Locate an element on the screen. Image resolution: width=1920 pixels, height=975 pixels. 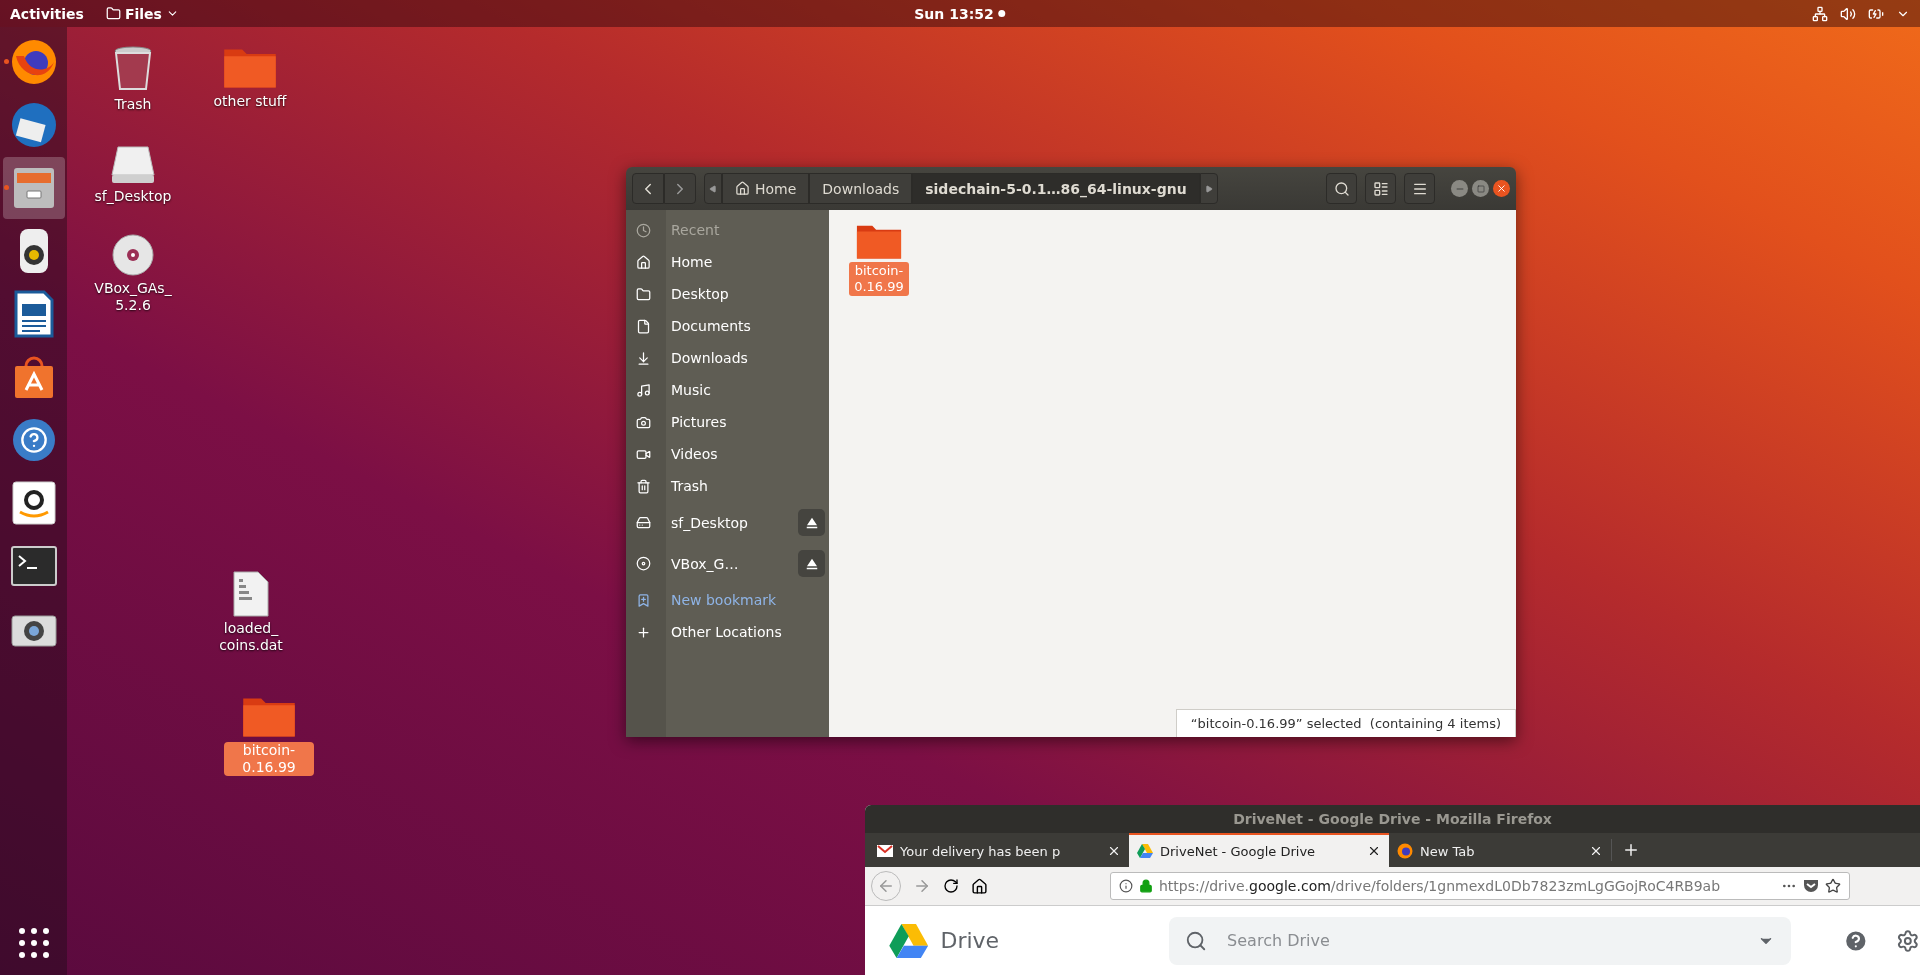
clock: Sun 13:52 is located at coordinates (960, 13).